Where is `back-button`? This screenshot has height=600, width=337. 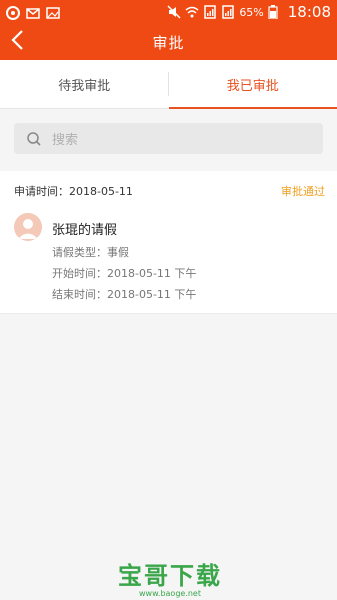
back-button is located at coordinates (22, 42).